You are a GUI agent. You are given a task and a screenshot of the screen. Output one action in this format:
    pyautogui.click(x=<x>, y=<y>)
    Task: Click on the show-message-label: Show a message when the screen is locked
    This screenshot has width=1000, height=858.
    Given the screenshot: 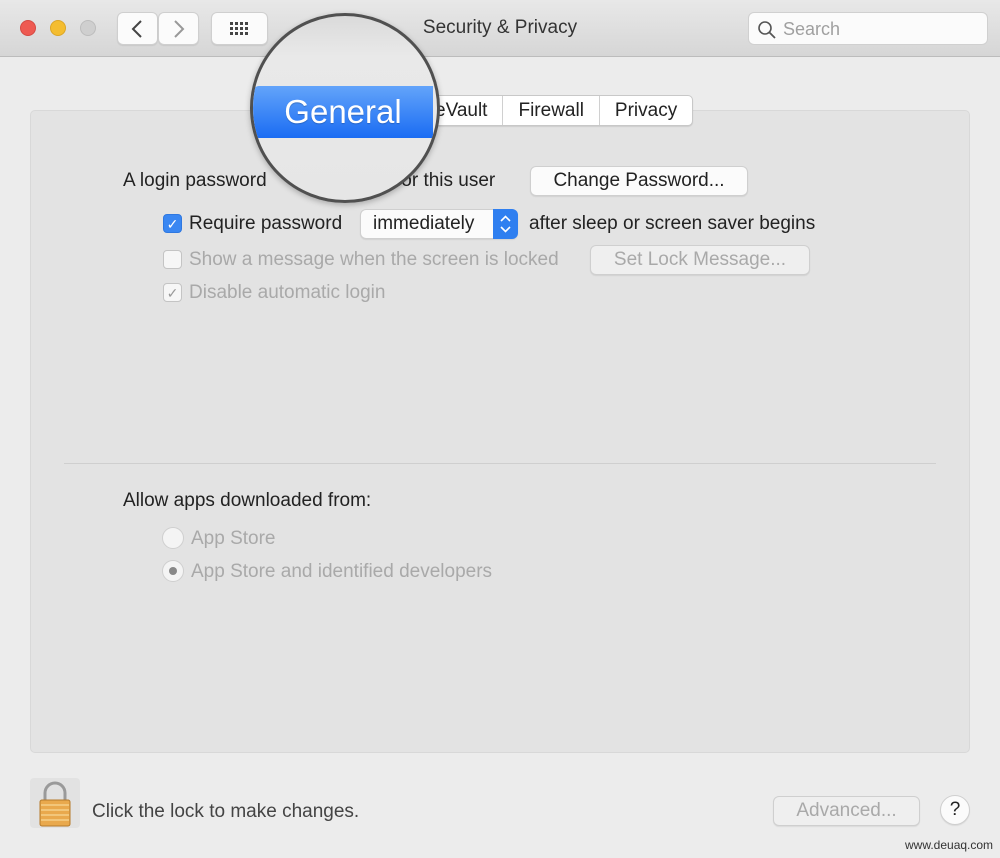 What is the action you would take?
    pyautogui.click(x=374, y=259)
    